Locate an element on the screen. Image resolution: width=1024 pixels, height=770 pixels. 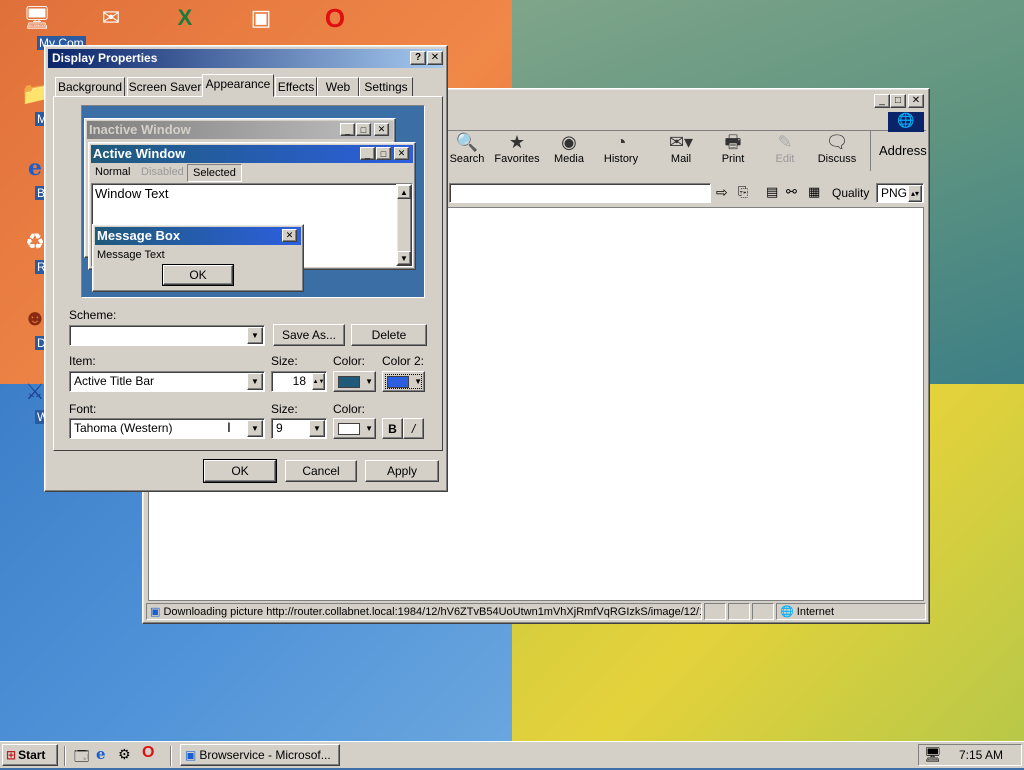
toolbar-discuss: 🗨 Discuss is located at coordinates (837, 151).